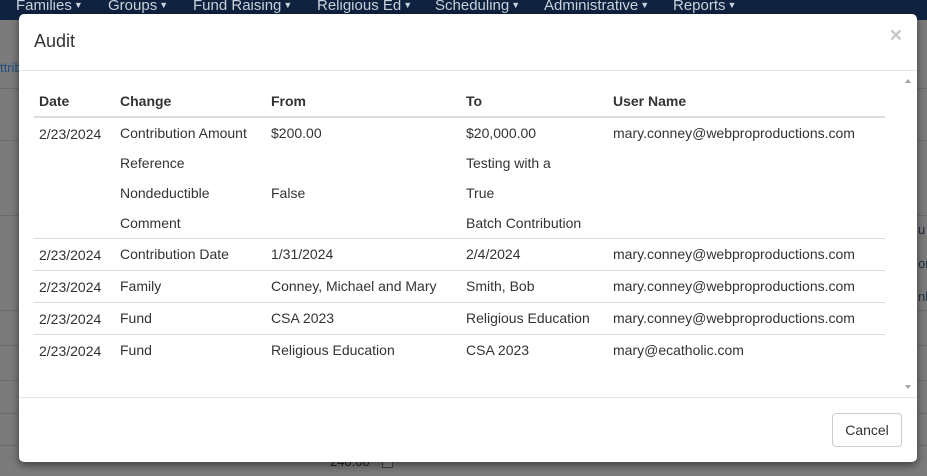 This screenshot has height=476, width=927. Describe the element at coordinates (908, 387) in the screenshot. I see `scroll-down-arrow-icon` at that location.